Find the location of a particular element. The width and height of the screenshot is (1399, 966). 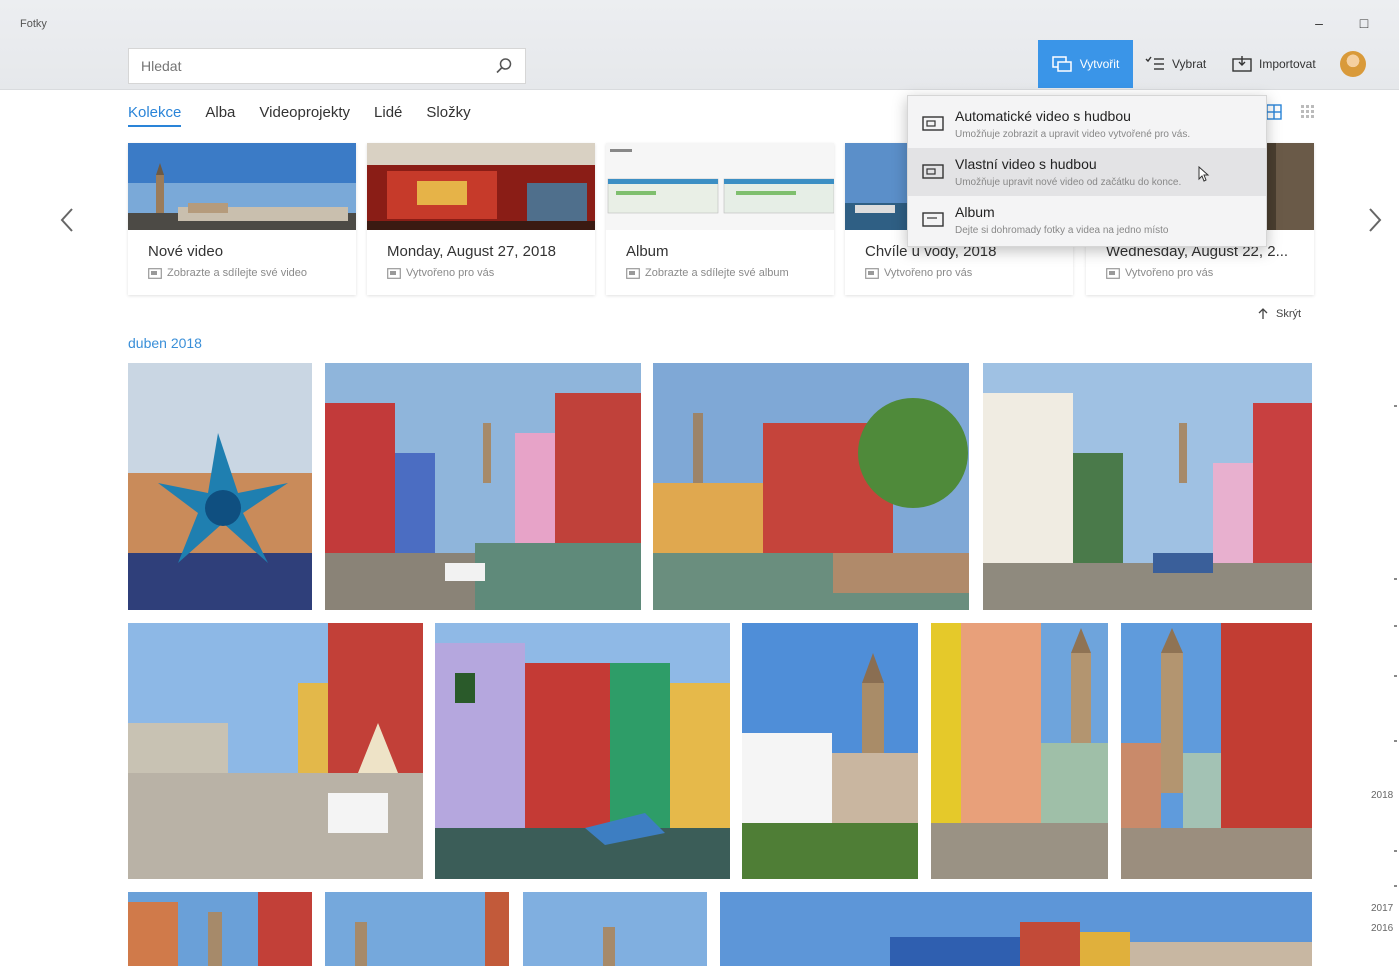

timeline-year-2017: 2017 is located at coordinates (1382, 908).